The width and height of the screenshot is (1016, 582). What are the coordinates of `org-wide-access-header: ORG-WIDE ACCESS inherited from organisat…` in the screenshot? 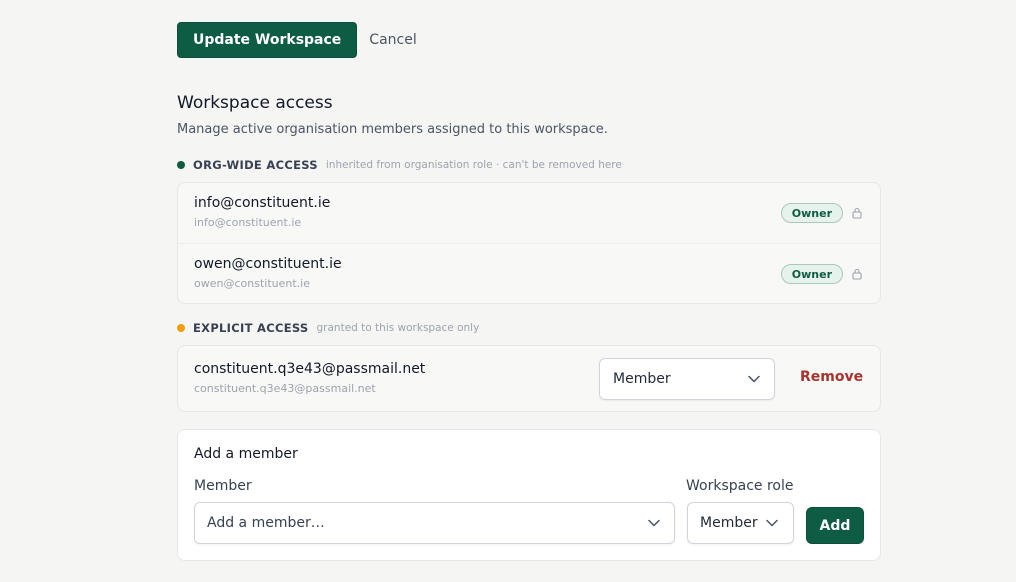 It's located at (399, 165).